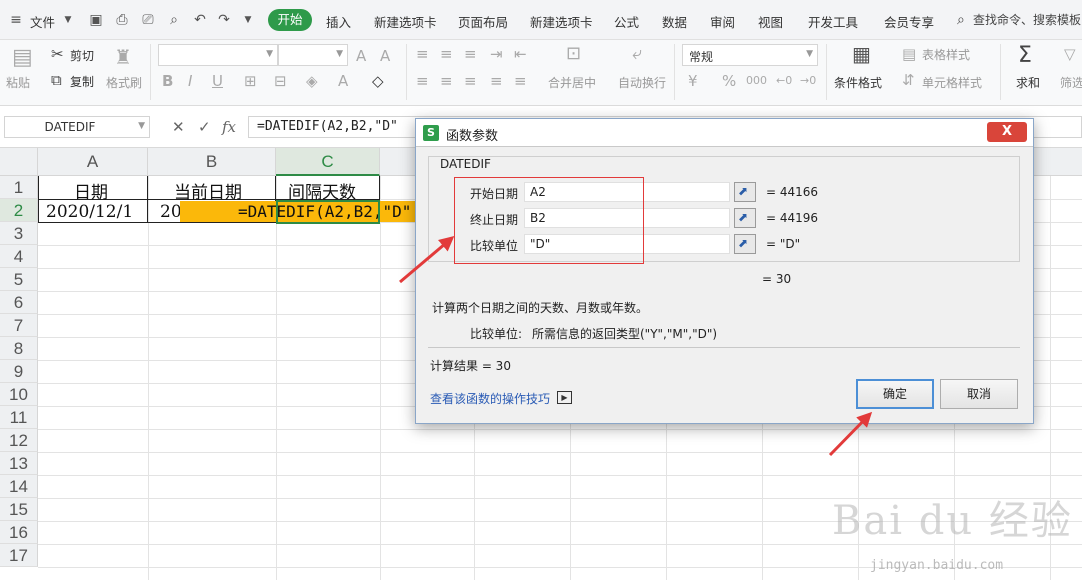 This screenshot has height=580, width=1082. Describe the element at coordinates (937, 565) in the screenshot. I see `baidu-watermark-url: jingyan.baidu.com` at that location.